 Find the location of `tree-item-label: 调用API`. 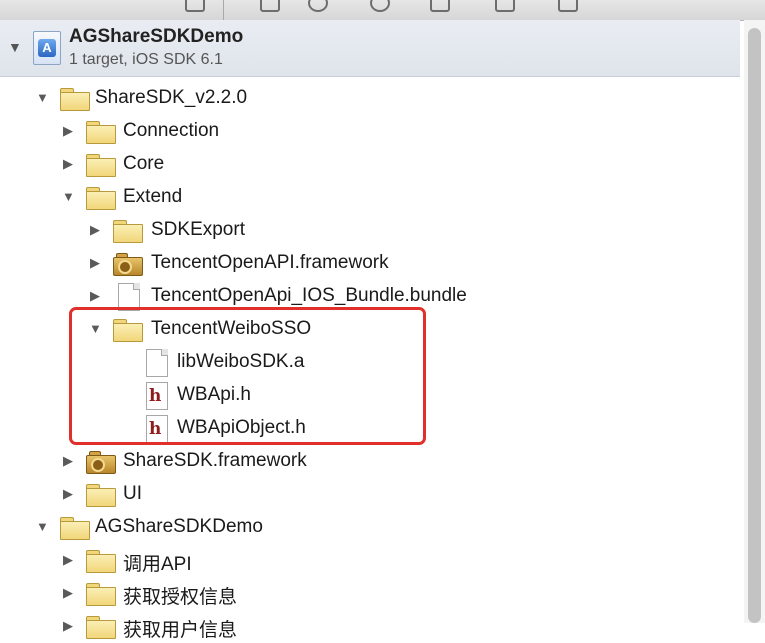

tree-item-label: 调用API is located at coordinates (157, 564).